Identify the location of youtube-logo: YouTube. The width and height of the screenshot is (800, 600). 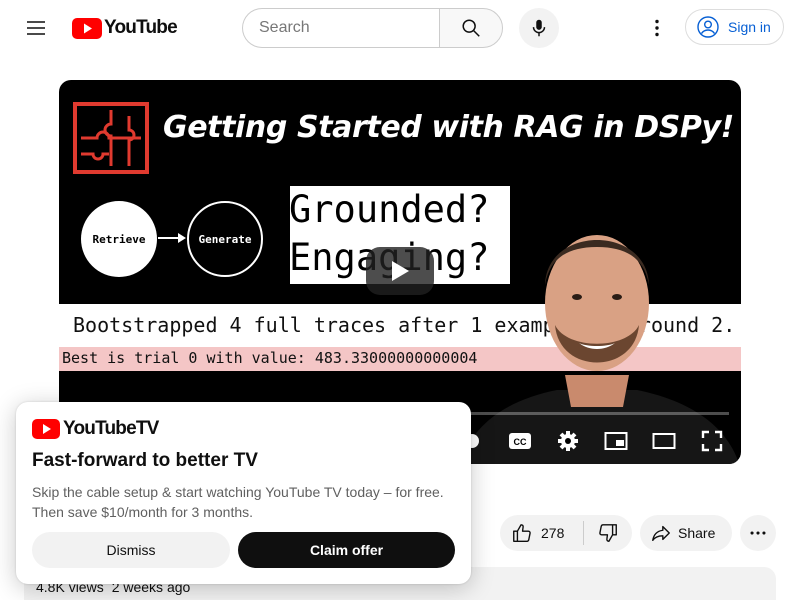
(125, 28).